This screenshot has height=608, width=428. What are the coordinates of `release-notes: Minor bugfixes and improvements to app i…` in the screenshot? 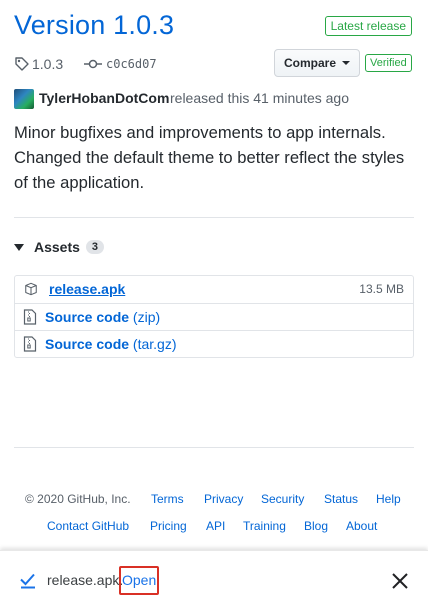 It's located at (214, 157).